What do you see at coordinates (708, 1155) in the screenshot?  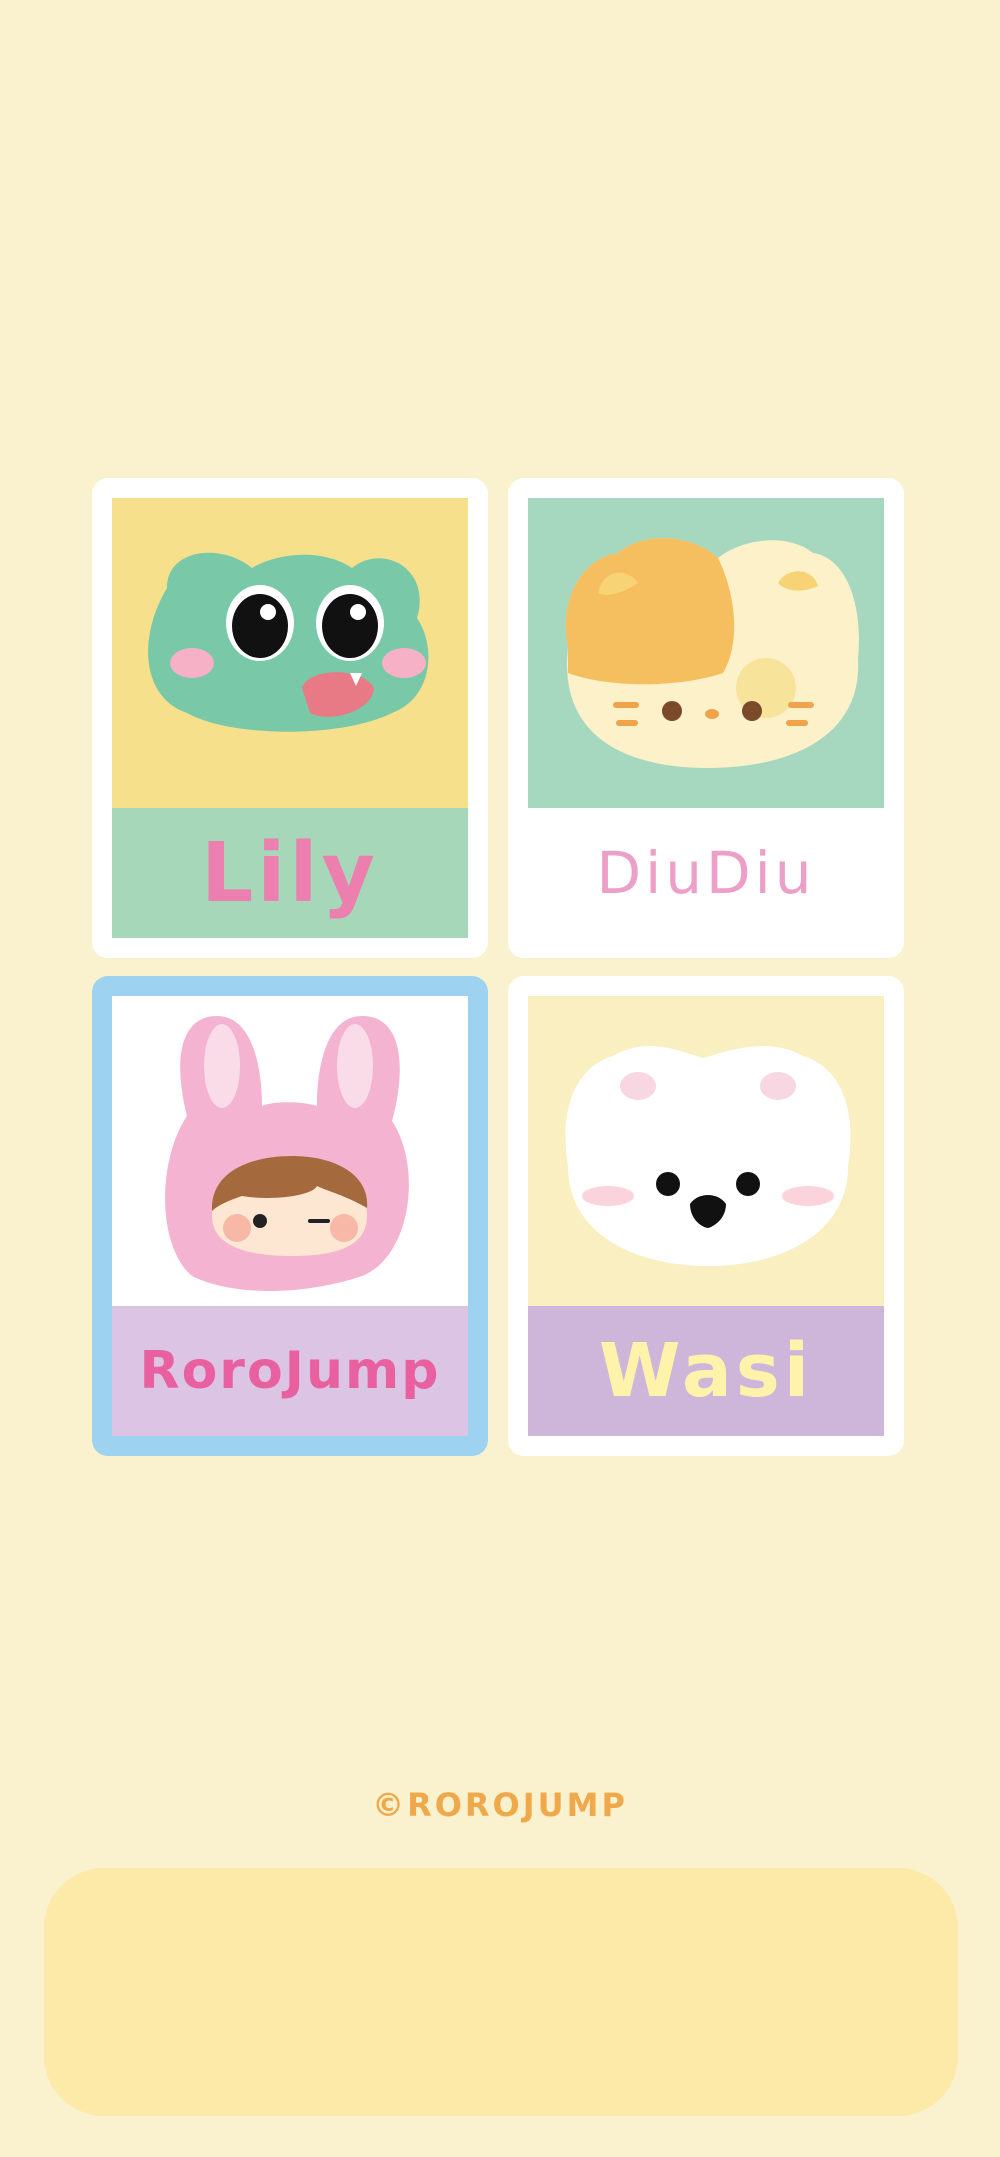 I see `white-bear-face-icon` at bounding box center [708, 1155].